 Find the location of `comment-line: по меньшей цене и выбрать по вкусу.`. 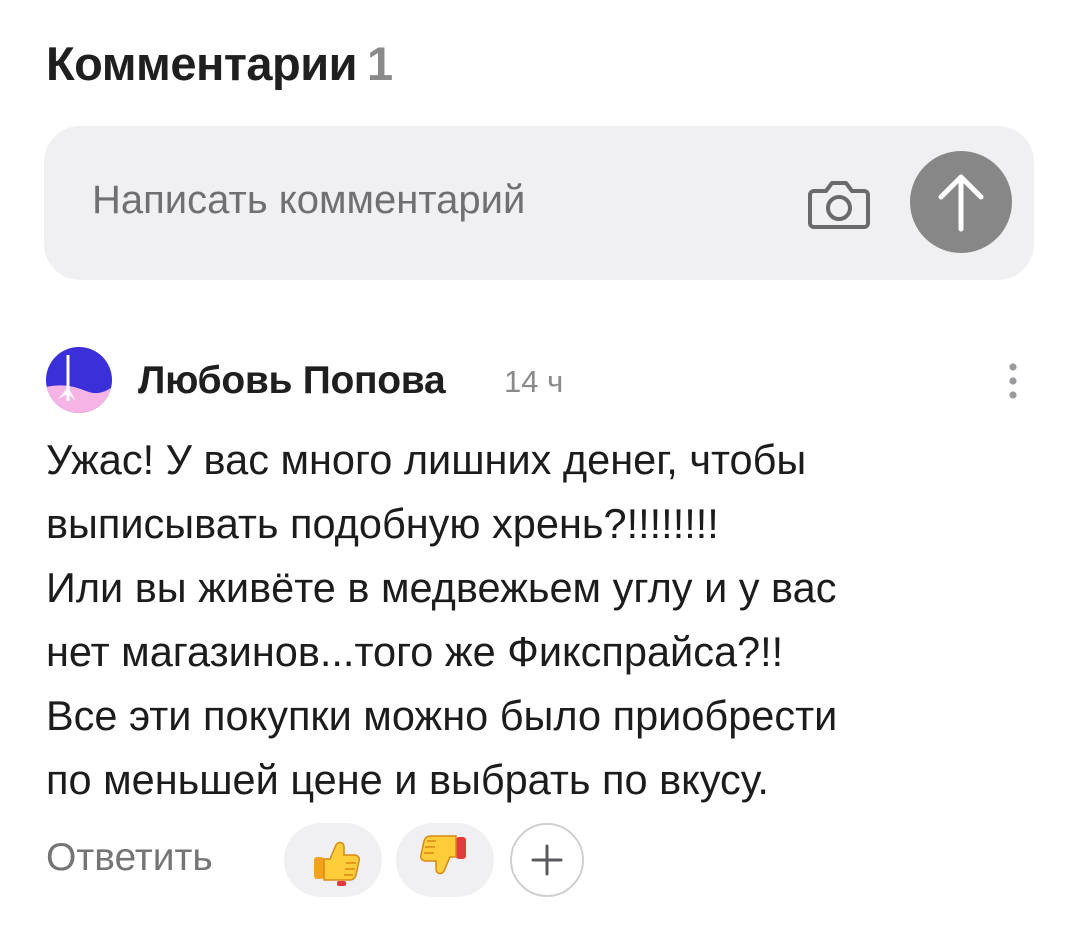

comment-line: по меньшей цене и выбрать по вкусу. is located at coordinates (407, 779).